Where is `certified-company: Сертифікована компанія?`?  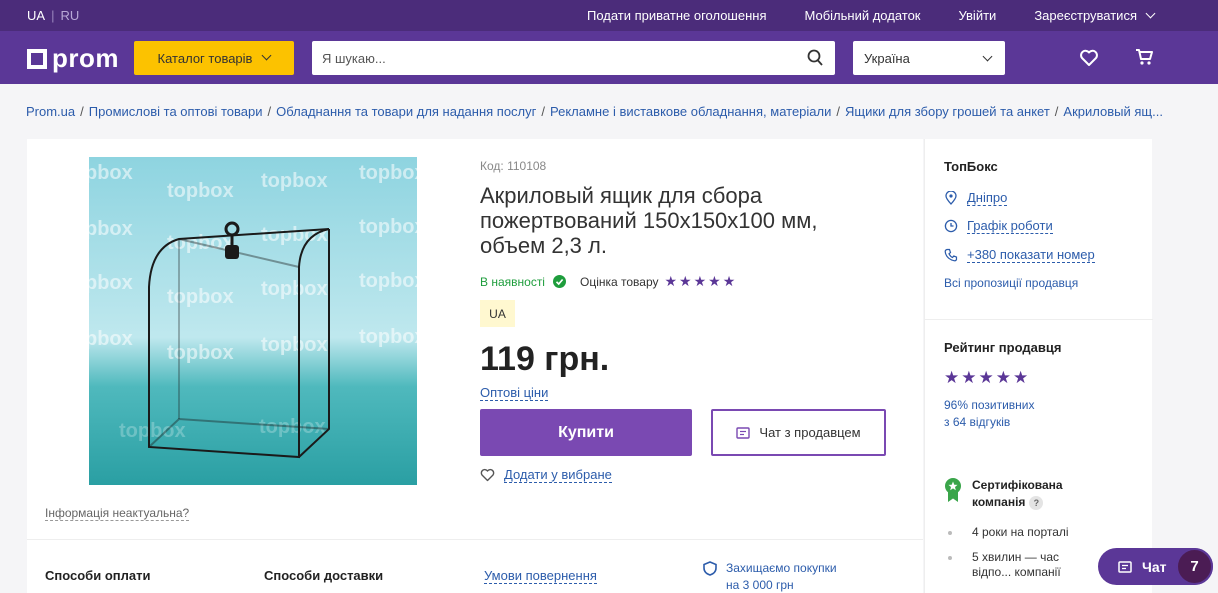 certified-company: Сертифікована компанія? is located at coordinates (1003, 494).